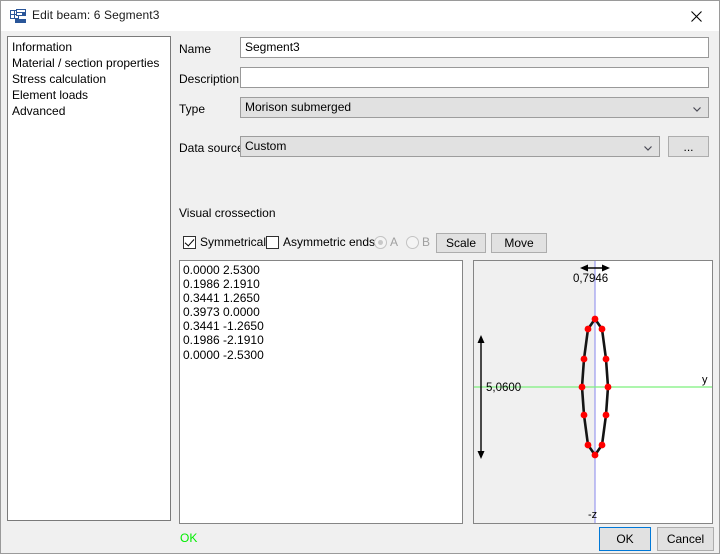 Image resolution: width=720 pixels, height=554 pixels. I want to click on symmetrical-label: Symmetrical, so click(233, 242).